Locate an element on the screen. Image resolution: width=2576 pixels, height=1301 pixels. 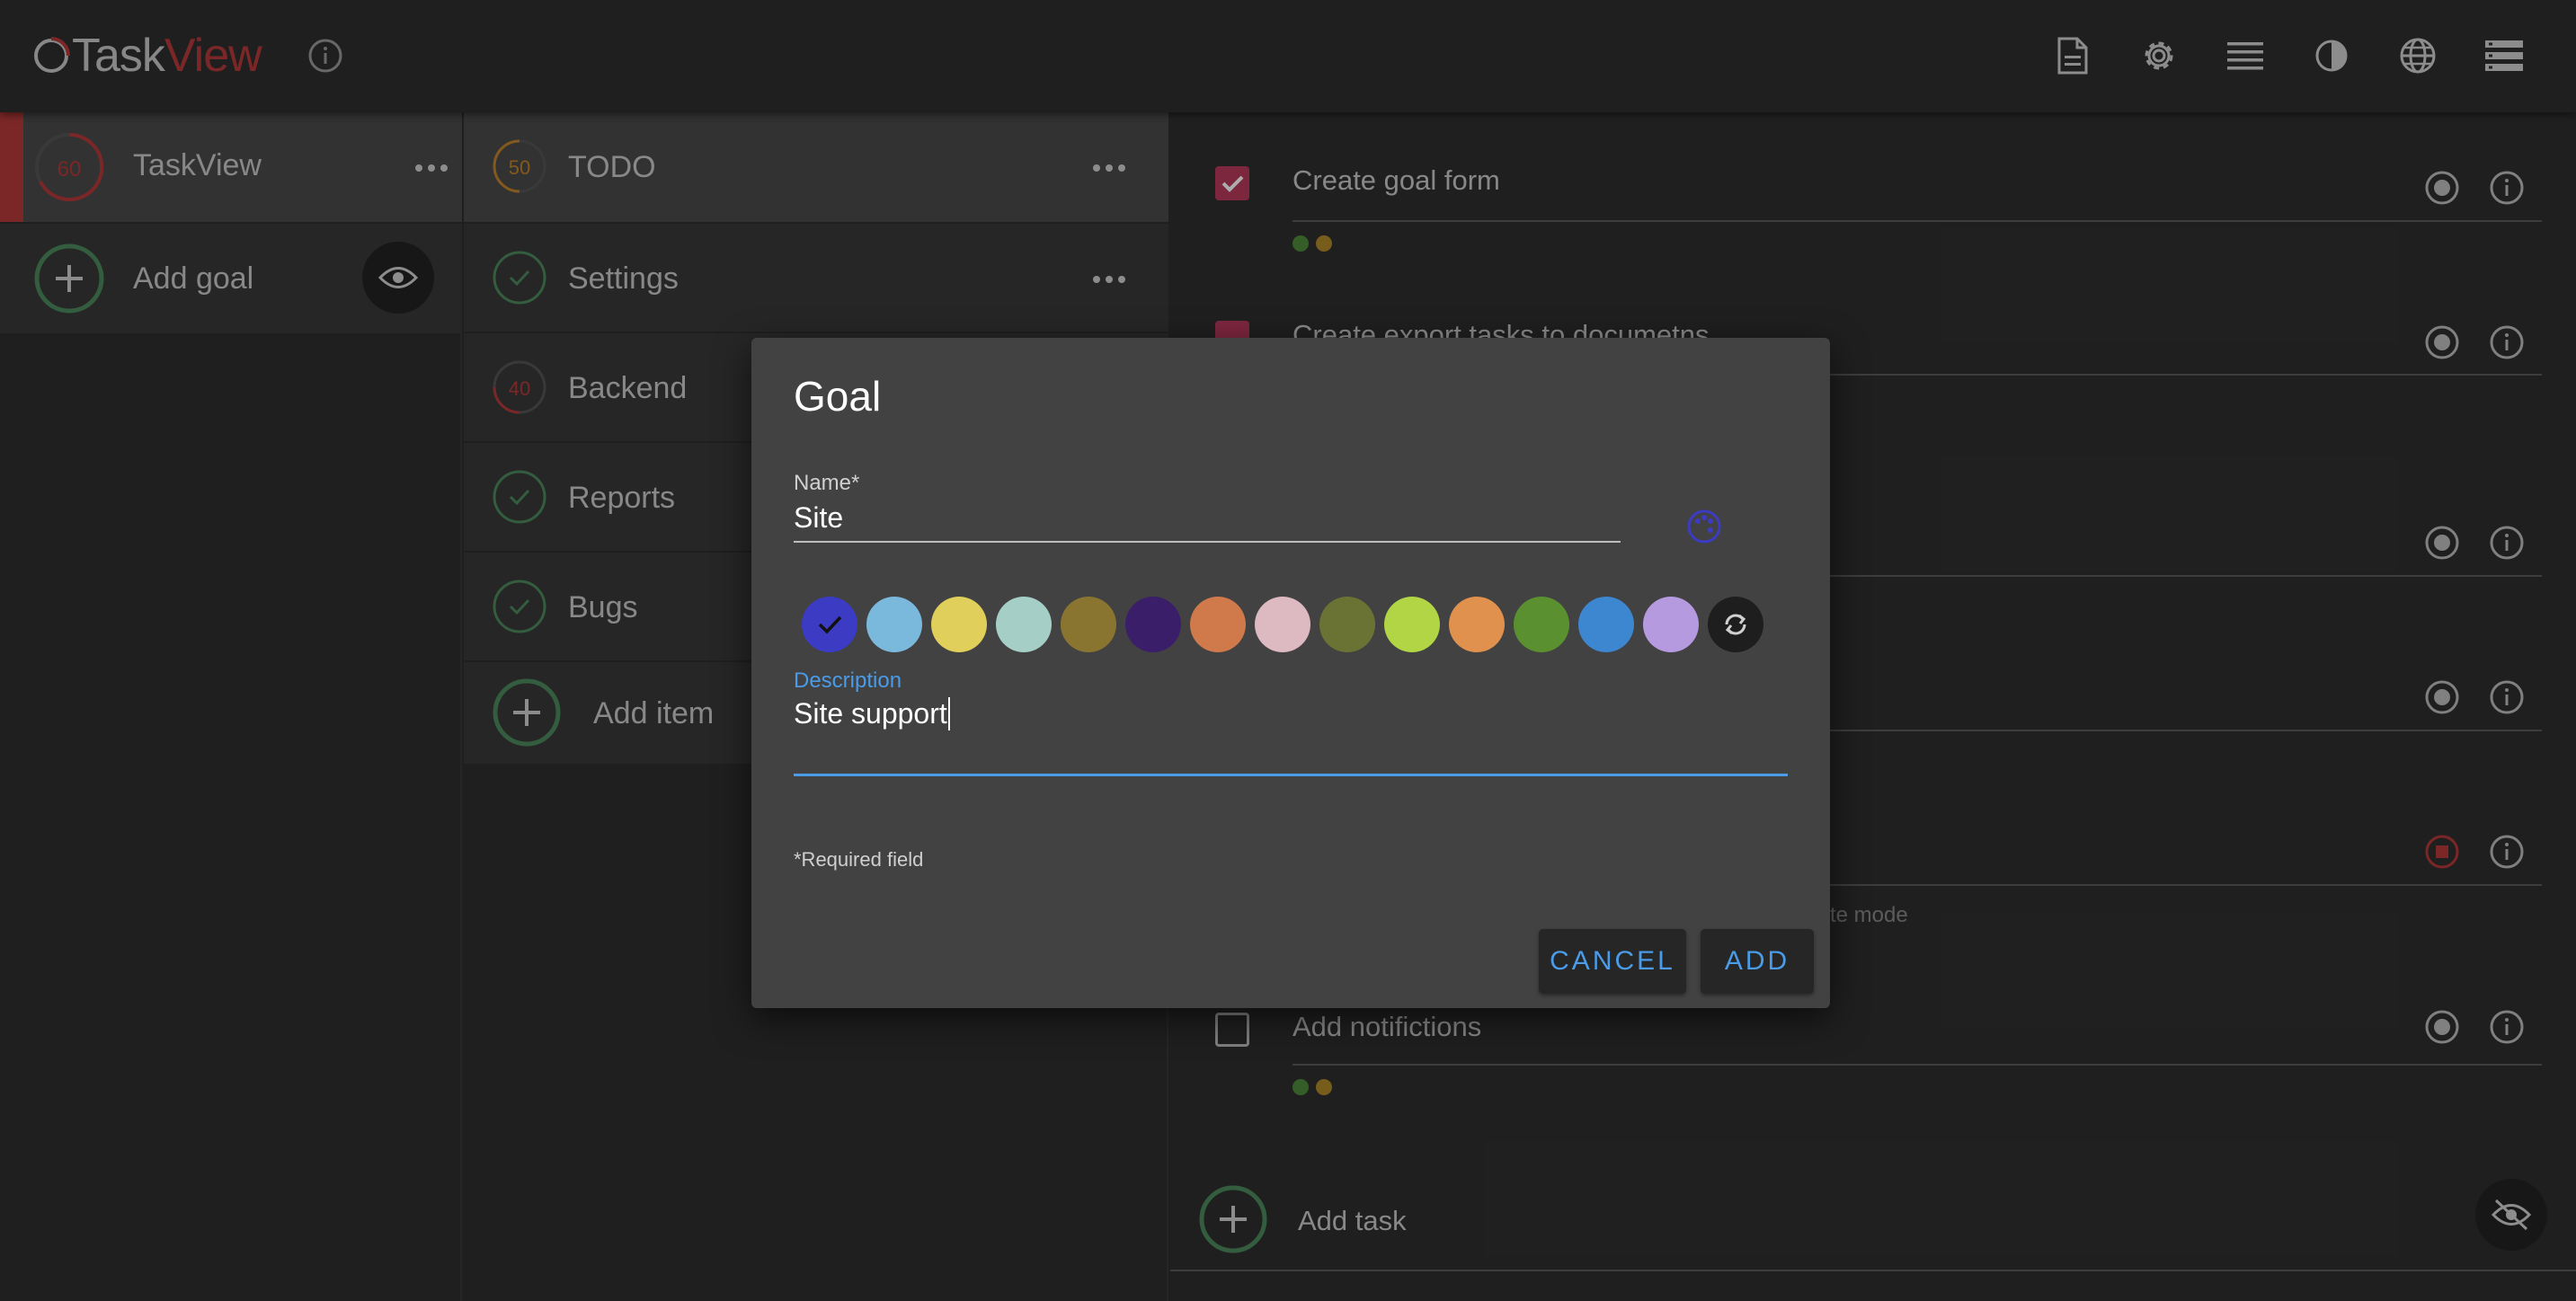
dialog-title: Goal is located at coordinates (838, 396).